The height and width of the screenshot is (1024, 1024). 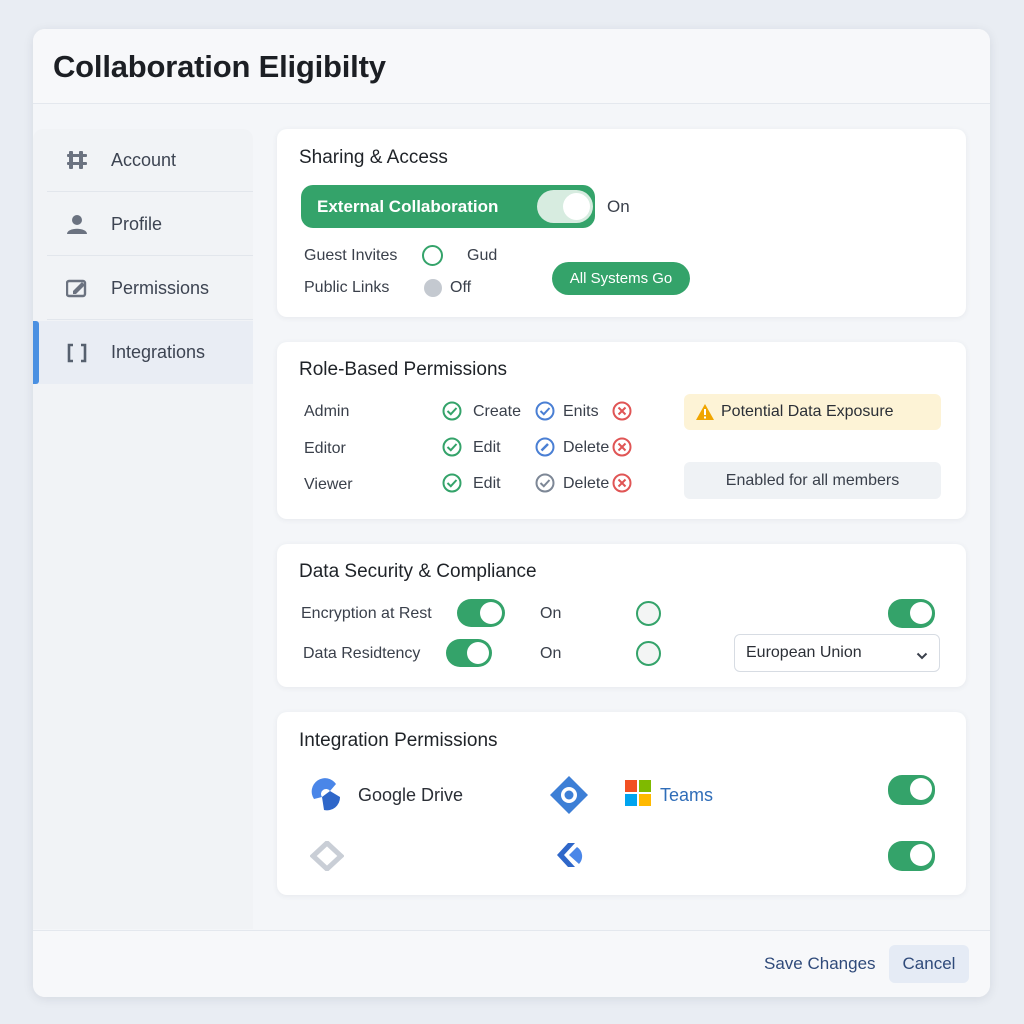 I want to click on encryption-state: On, so click(x=551, y=613).